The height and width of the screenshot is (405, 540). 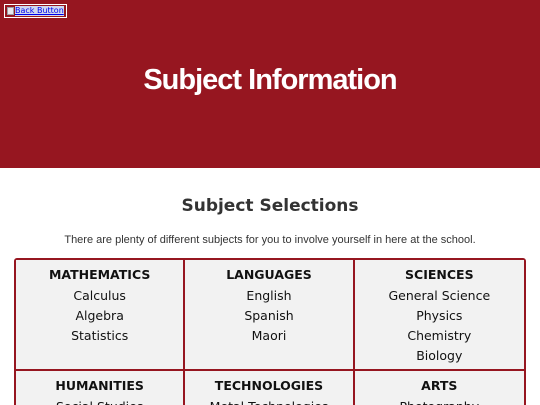 I want to click on subject-item: Physics, so click(x=439, y=315).